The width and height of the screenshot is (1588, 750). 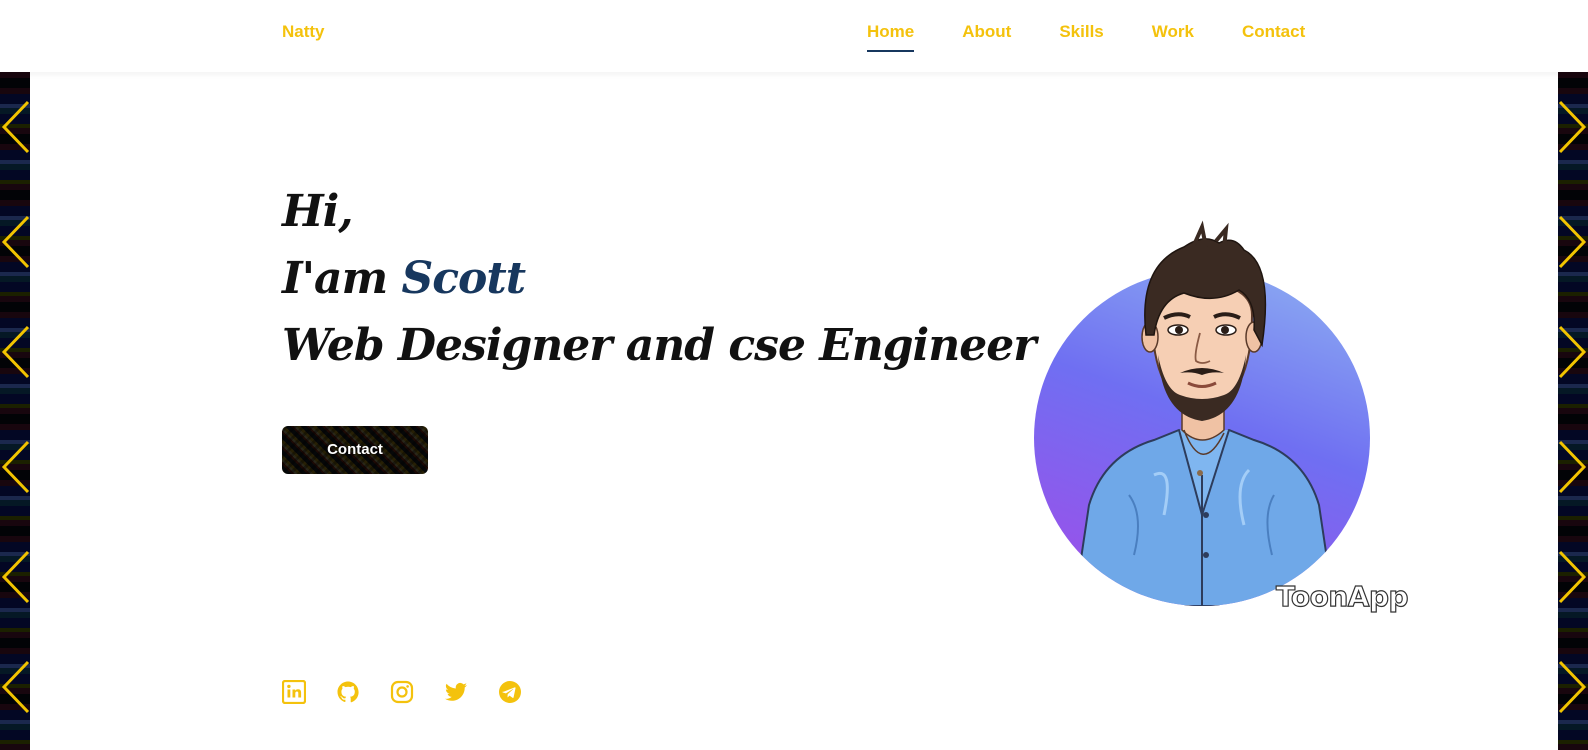 What do you see at coordinates (15, 411) in the screenshot?
I see `left-decorative-border` at bounding box center [15, 411].